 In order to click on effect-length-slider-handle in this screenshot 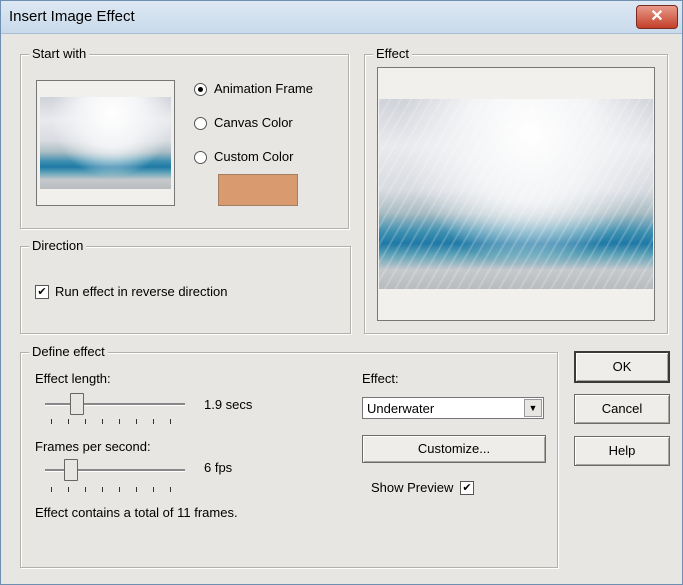, I will do `click(77, 404)`.